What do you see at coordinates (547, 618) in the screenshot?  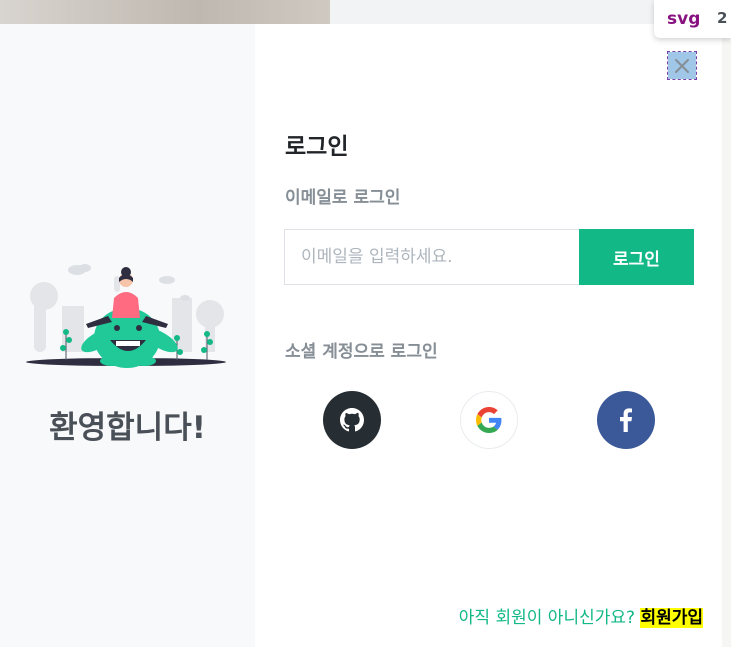 I see `signup-question: 아직 회원이 아니신가요?` at bounding box center [547, 618].